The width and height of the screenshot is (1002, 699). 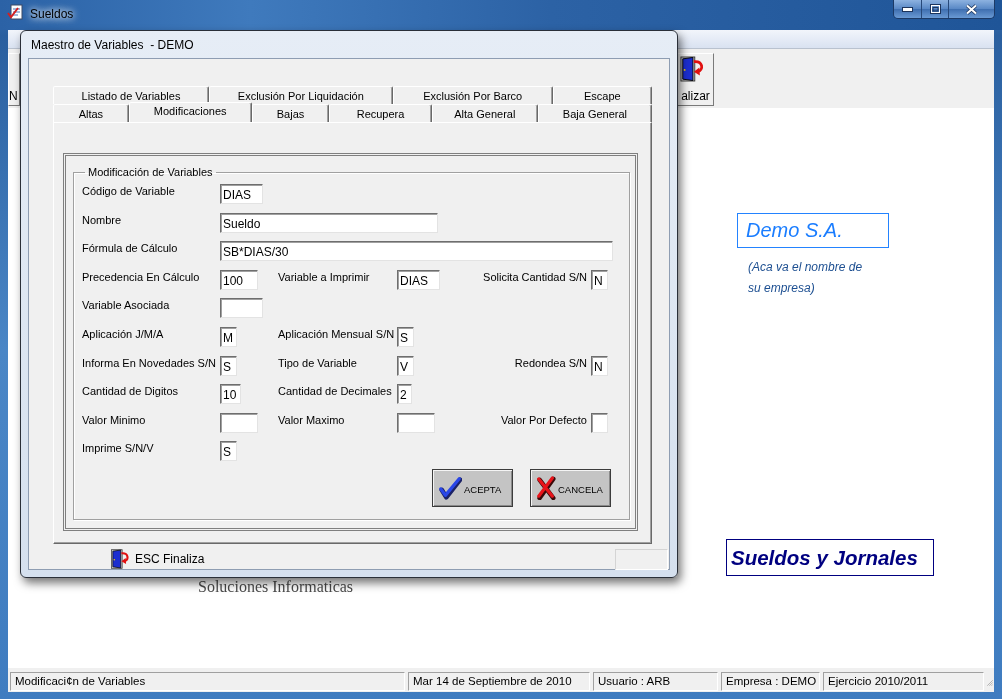 What do you see at coordinates (337, 333) in the screenshot?
I see `field-label: Aplicación Mensual S/N` at bounding box center [337, 333].